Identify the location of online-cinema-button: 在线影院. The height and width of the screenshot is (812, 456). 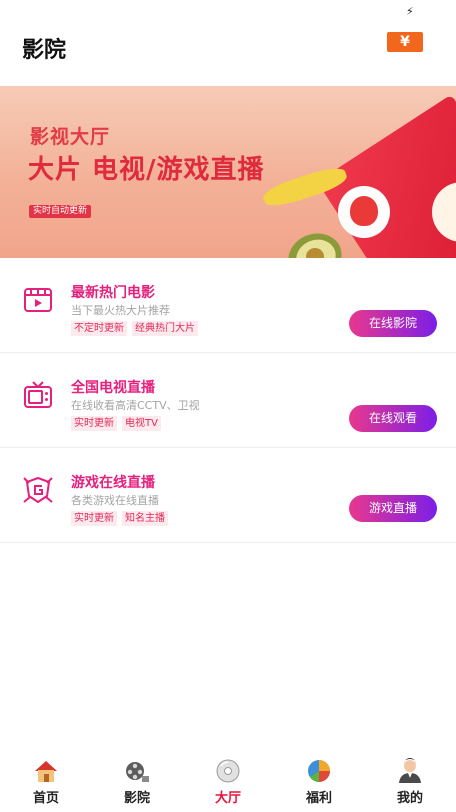
(393, 323).